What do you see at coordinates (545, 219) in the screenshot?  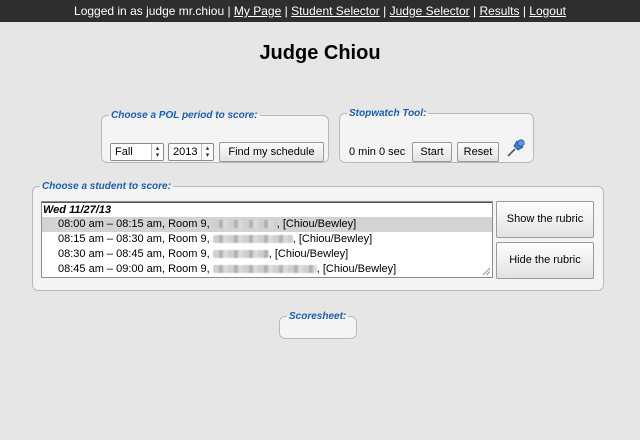 I see `show-rubric-button: Show the rubric` at bounding box center [545, 219].